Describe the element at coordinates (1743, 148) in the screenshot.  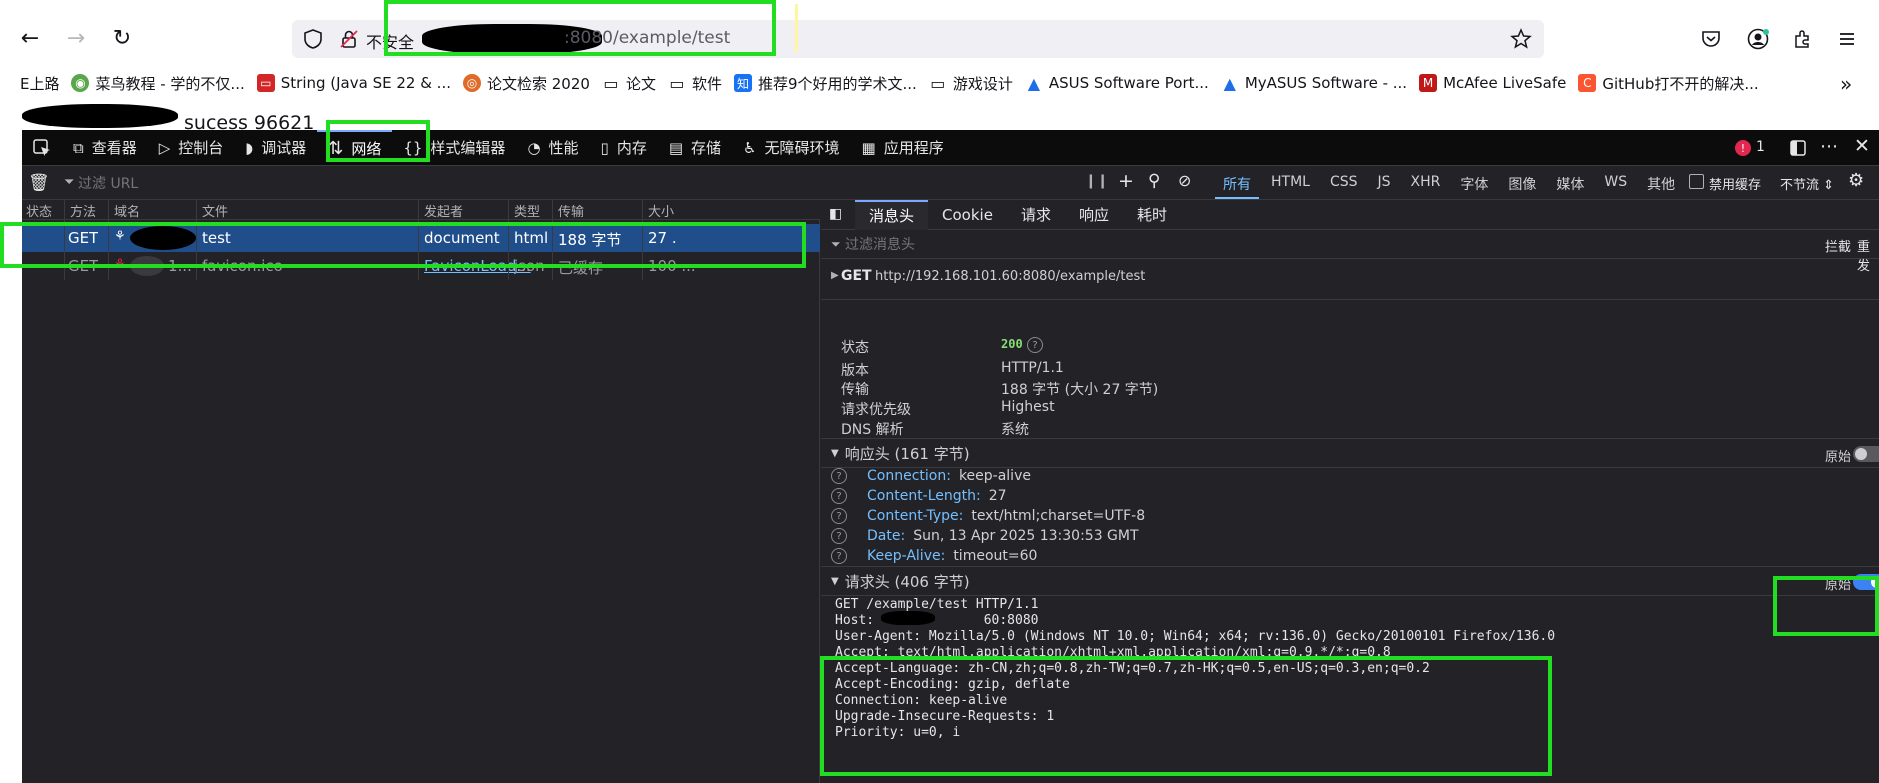
I see `error-icon: !` at that location.